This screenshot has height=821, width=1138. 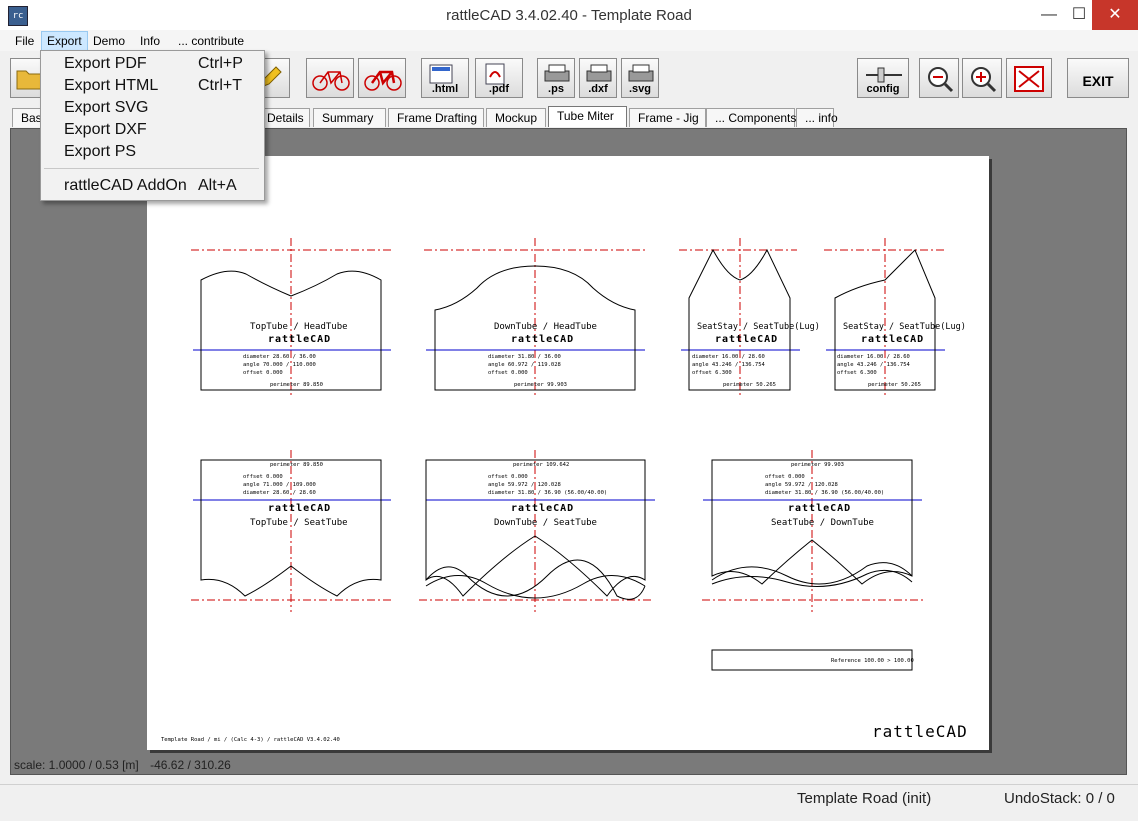 I want to click on panel-7-logo: rattleCAD, so click(x=820, y=508).